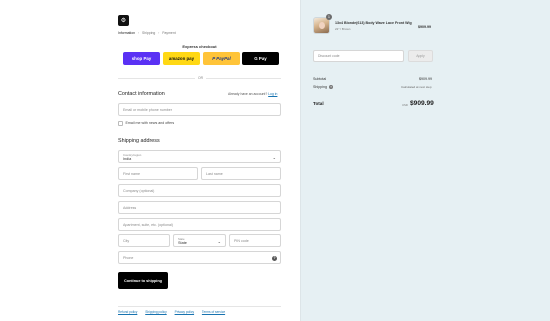  What do you see at coordinates (260, 58) in the screenshot?
I see `google-pay-button: G Pay` at bounding box center [260, 58].